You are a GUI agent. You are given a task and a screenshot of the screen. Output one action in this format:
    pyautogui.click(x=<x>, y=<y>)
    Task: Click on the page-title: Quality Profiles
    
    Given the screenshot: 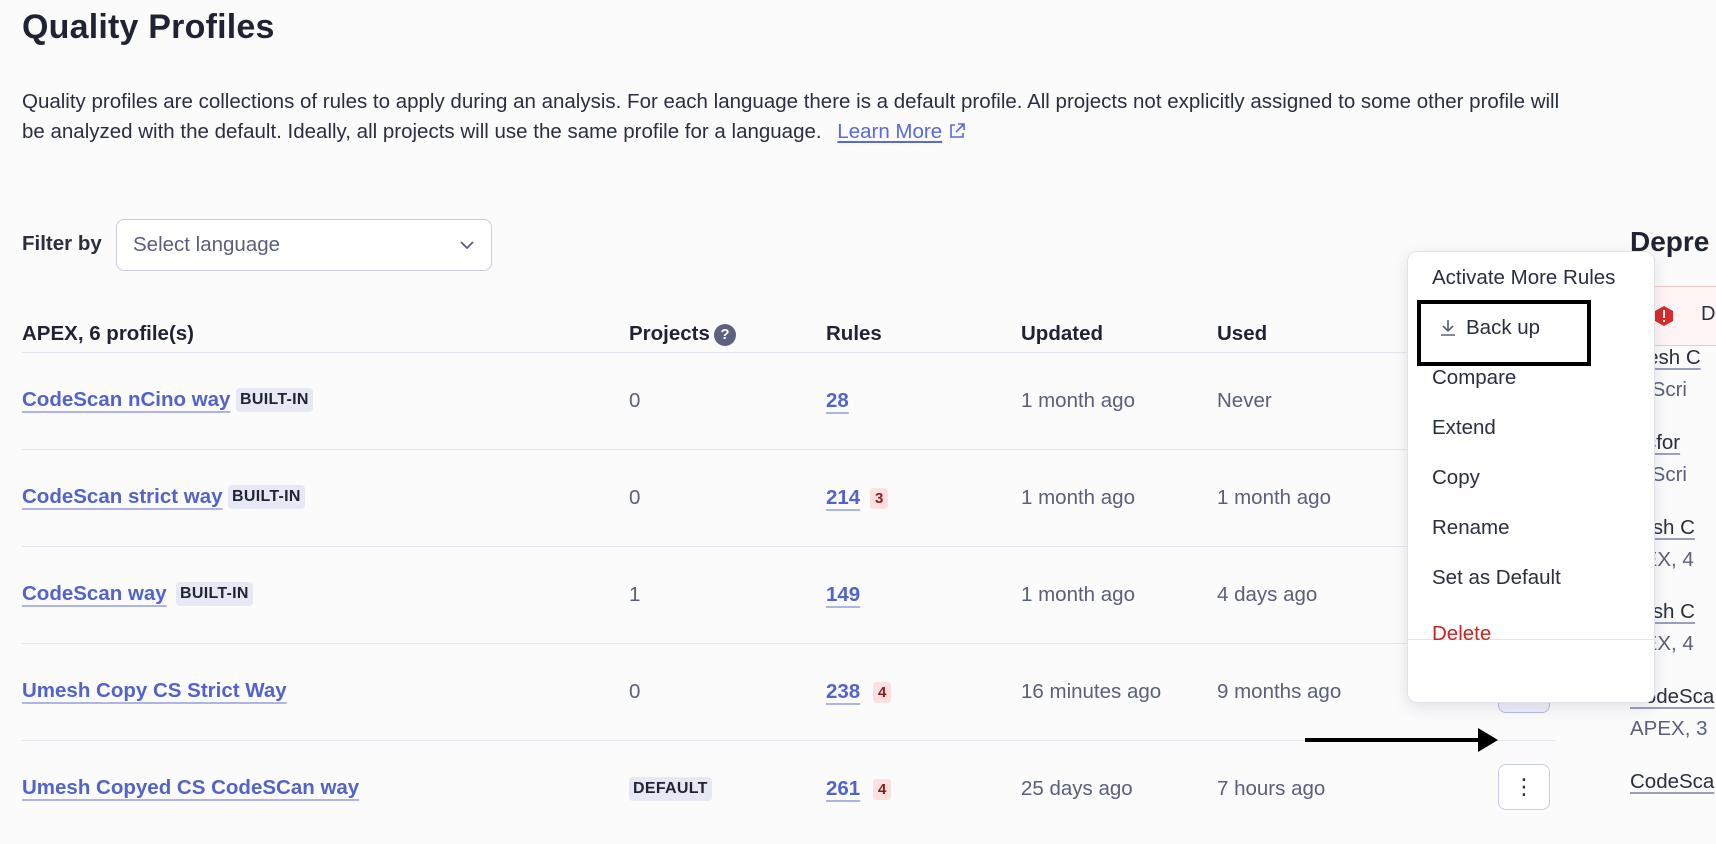 What is the action you would take?
    pyautogui.click(x=148, y=27)
    